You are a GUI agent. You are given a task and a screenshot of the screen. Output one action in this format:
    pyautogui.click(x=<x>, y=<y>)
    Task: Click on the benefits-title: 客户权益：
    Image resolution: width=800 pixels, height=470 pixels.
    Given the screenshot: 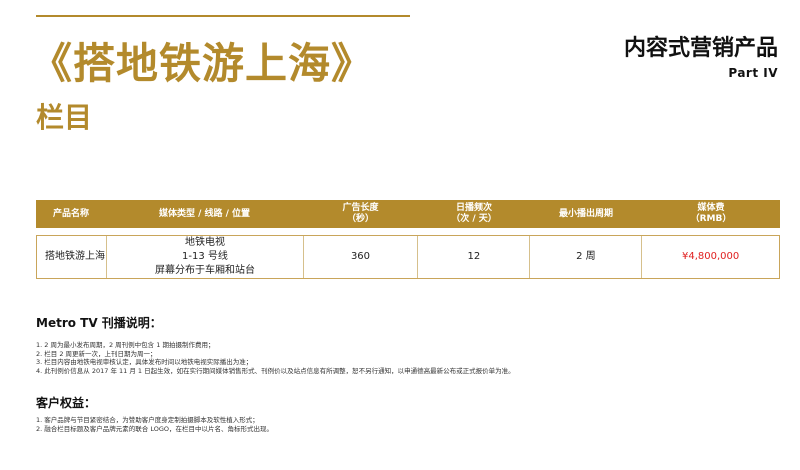 What is the action you would take?
    pyautogui.click(x=66, y=403)
    